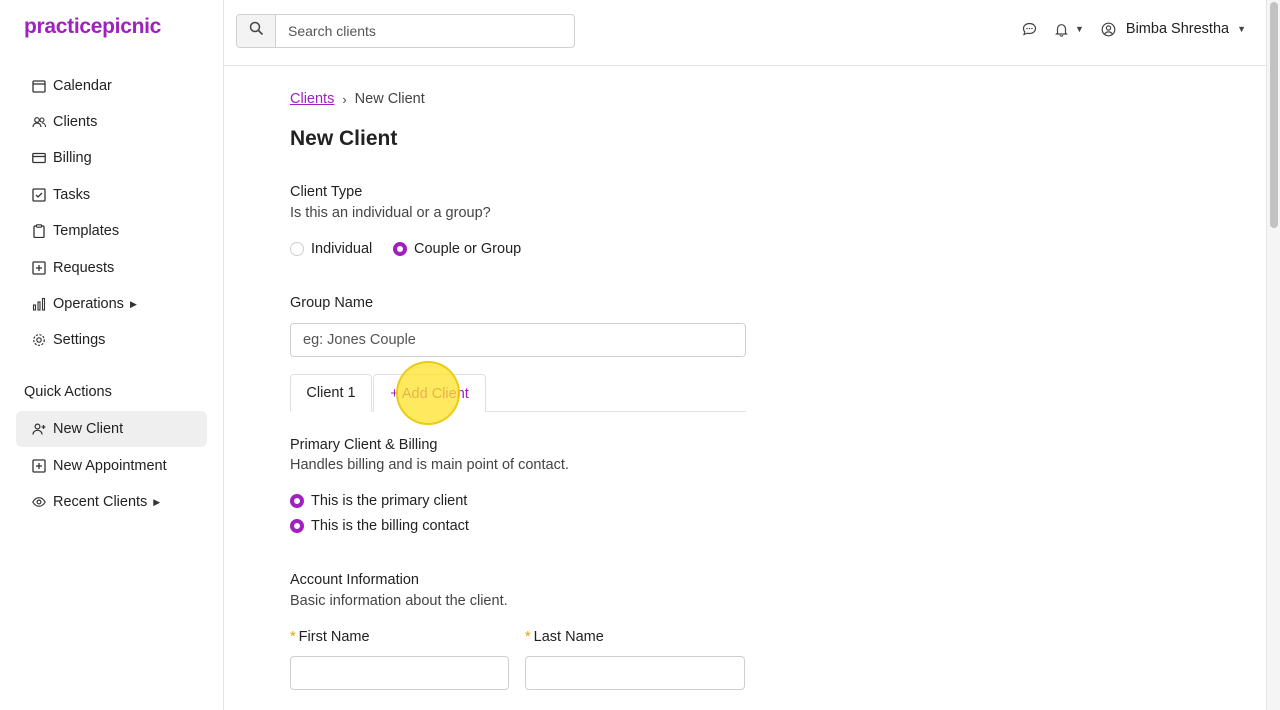  What do you see at coordinates (389, 99) in the screenshot?
I see `breadcrumb-current: New Client` at bounding box center [389, 99].